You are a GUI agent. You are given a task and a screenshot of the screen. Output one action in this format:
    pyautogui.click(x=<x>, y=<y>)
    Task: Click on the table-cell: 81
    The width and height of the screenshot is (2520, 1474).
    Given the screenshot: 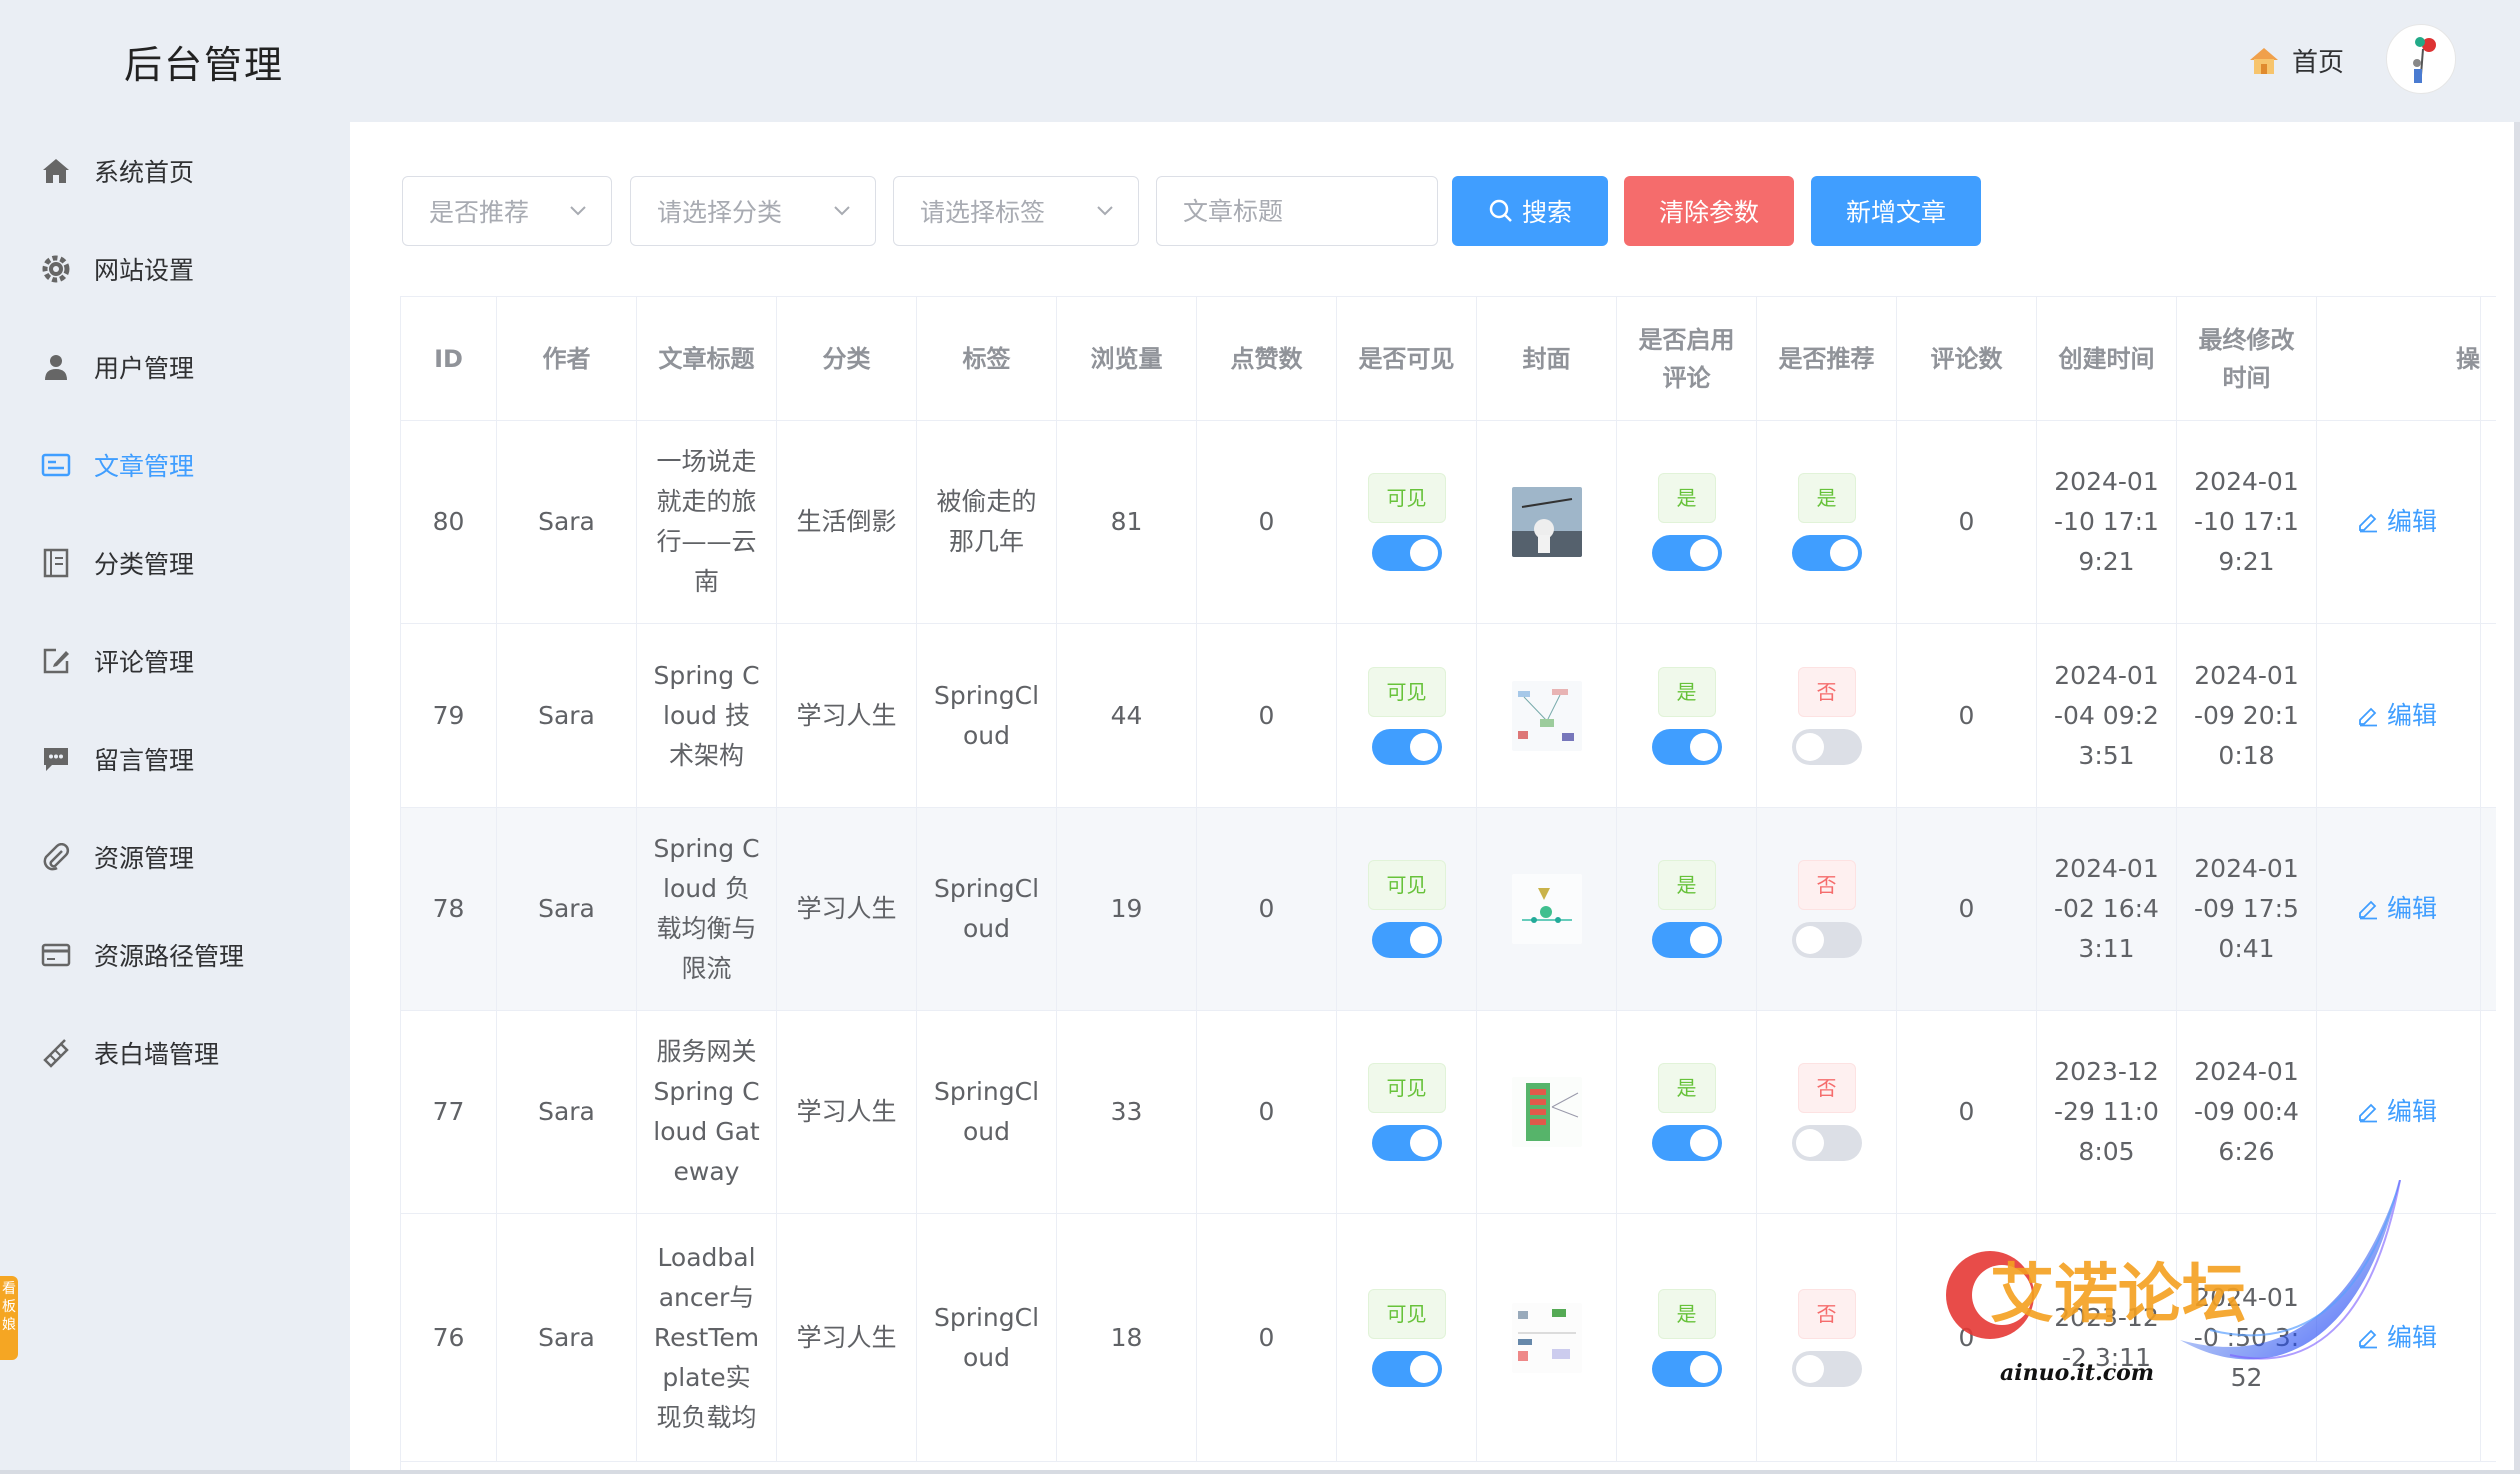 What is the action you would take?
    pyautogui.click(x=1127, y=522)
    